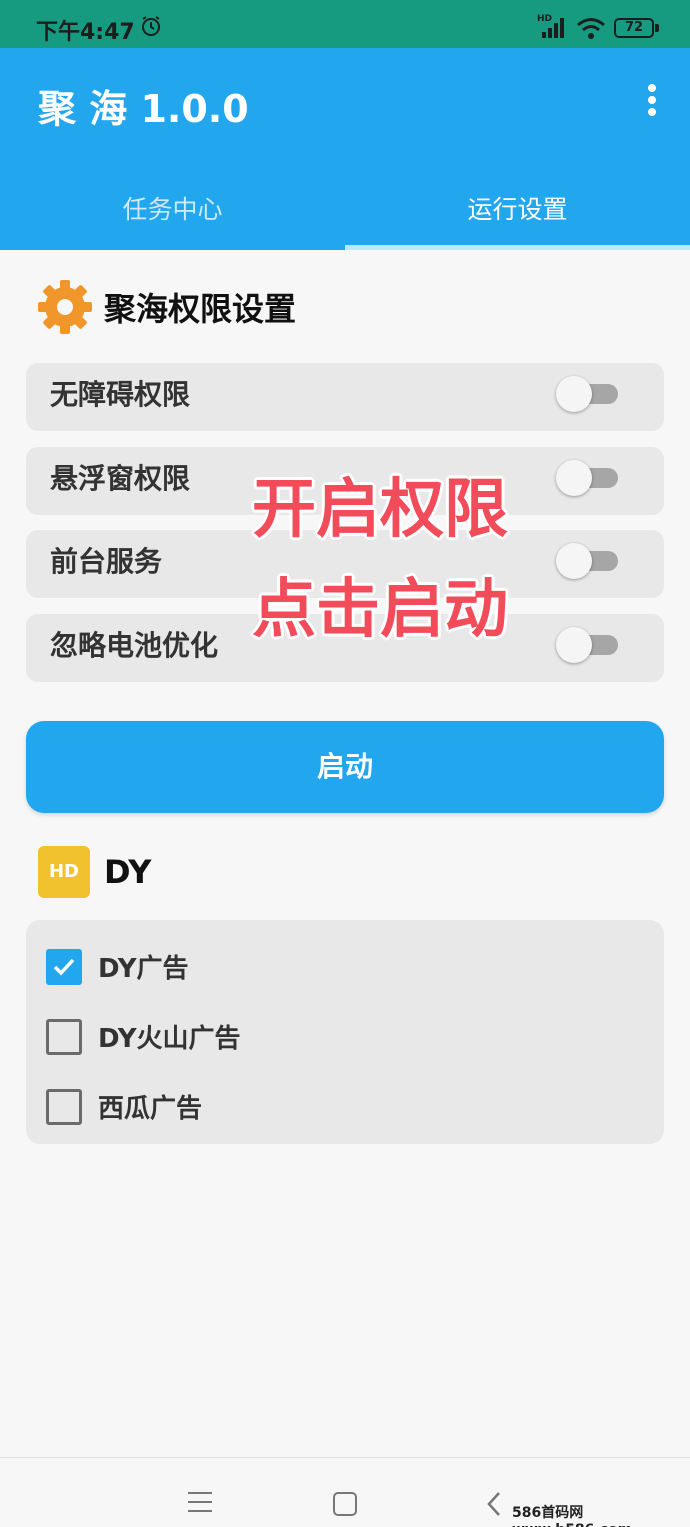  I want to click on option-xigua-ad: 西瓜广告, so click(124, 1106).